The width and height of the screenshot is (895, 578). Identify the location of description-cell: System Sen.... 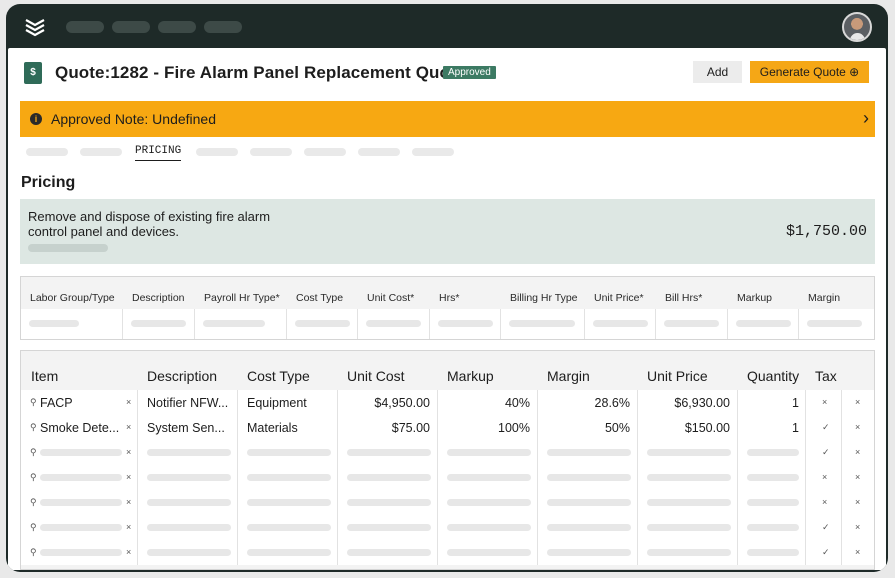
(188, 427).